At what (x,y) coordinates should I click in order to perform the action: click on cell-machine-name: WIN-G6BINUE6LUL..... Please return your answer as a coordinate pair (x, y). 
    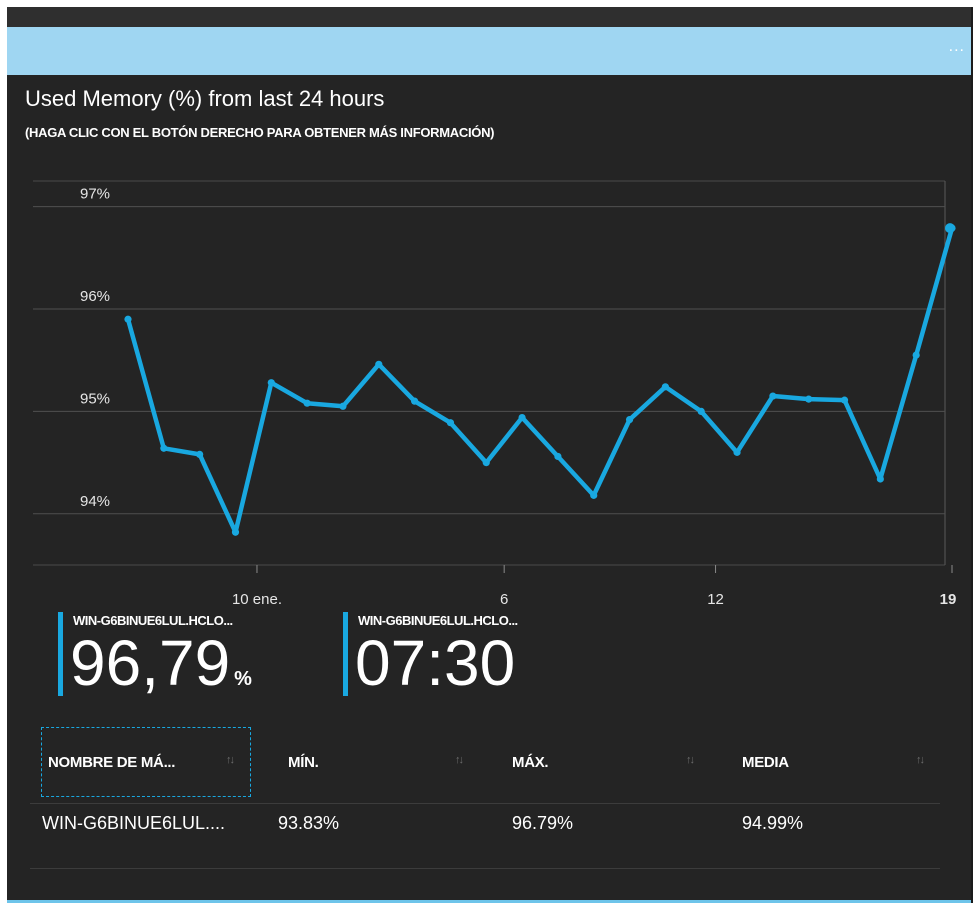
    Looking at the image, I should click on (134, 823).